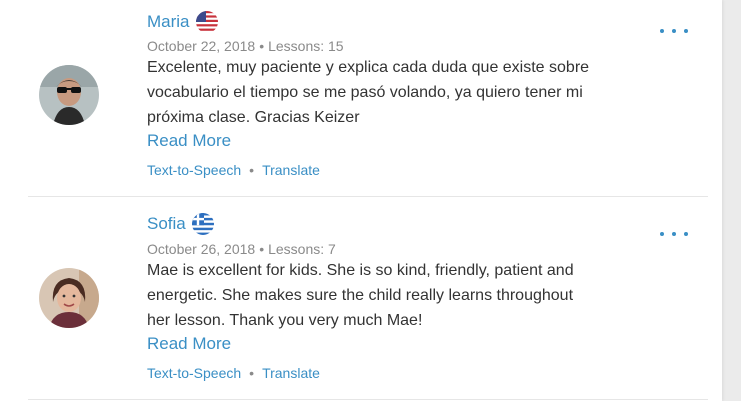  What do you see at coordinates (306, 46) in the screenshot?
I see `lesson-count: Lessons: 15` at bounding box center [306, 46].